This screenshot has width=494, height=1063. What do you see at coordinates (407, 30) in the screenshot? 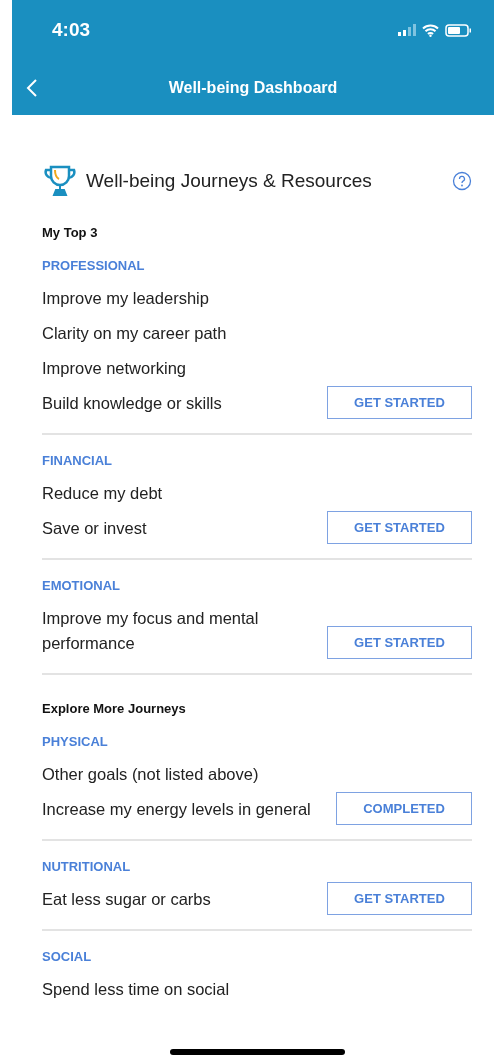
I see `signal-icon` at bounding box center [407, 30].